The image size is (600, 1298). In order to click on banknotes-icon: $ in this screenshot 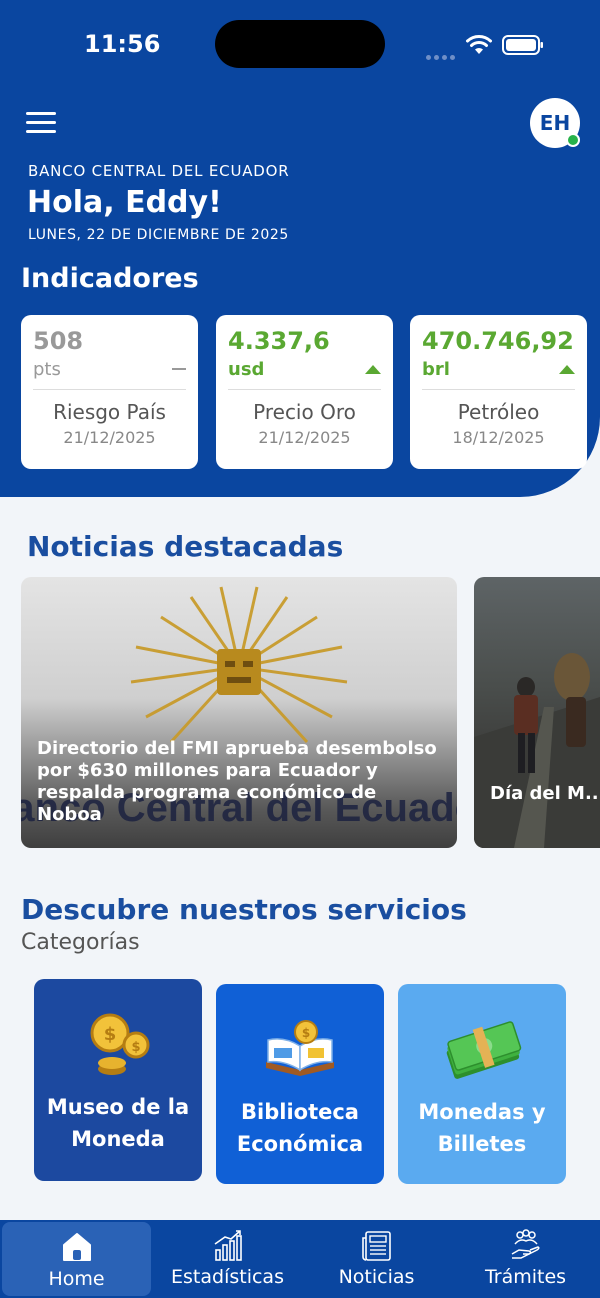, I will do `click(484, 1050)`.